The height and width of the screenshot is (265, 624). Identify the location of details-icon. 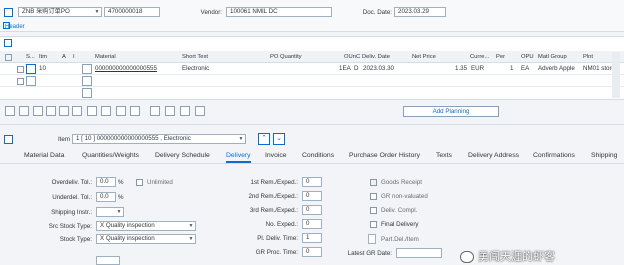
(10, 111).